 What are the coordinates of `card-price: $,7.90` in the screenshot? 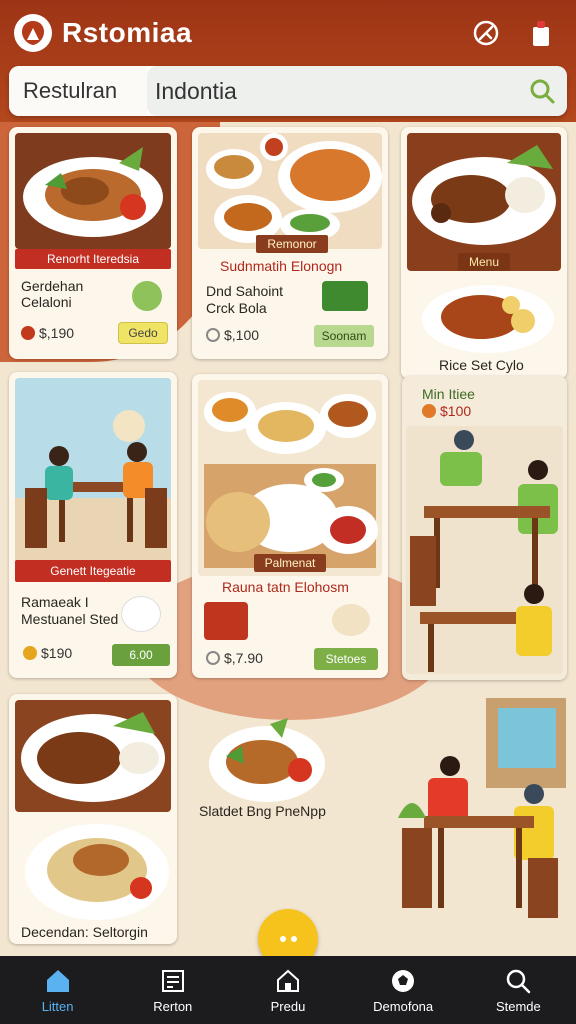 It's located at (234, 658).